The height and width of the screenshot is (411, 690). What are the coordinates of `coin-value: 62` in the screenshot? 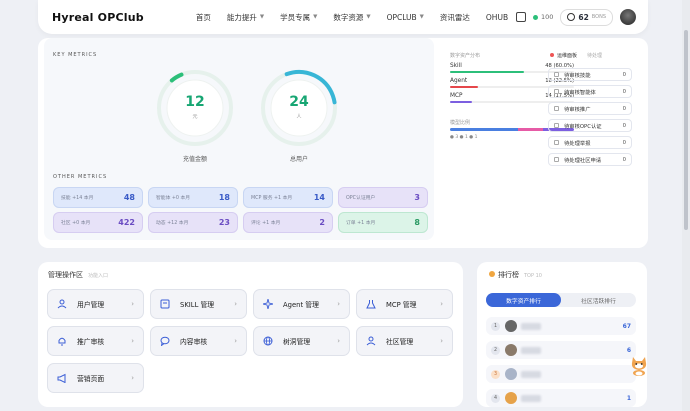 It's located at (583, 17).